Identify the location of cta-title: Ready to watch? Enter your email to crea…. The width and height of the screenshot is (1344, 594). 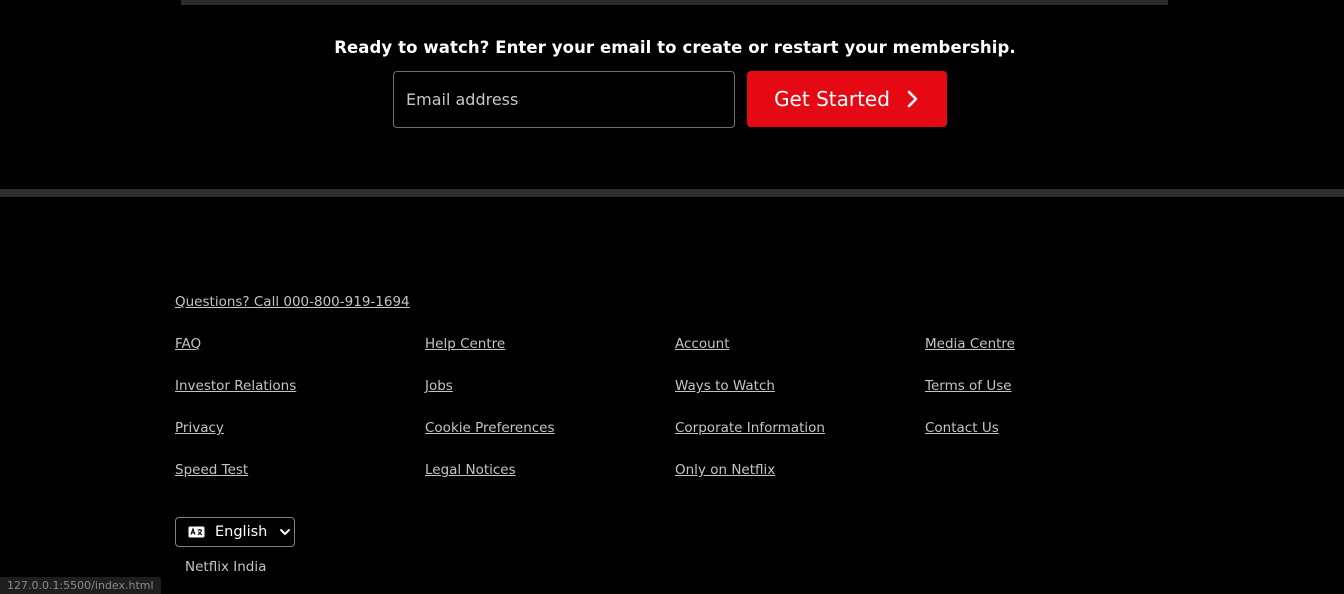
(675, 47).